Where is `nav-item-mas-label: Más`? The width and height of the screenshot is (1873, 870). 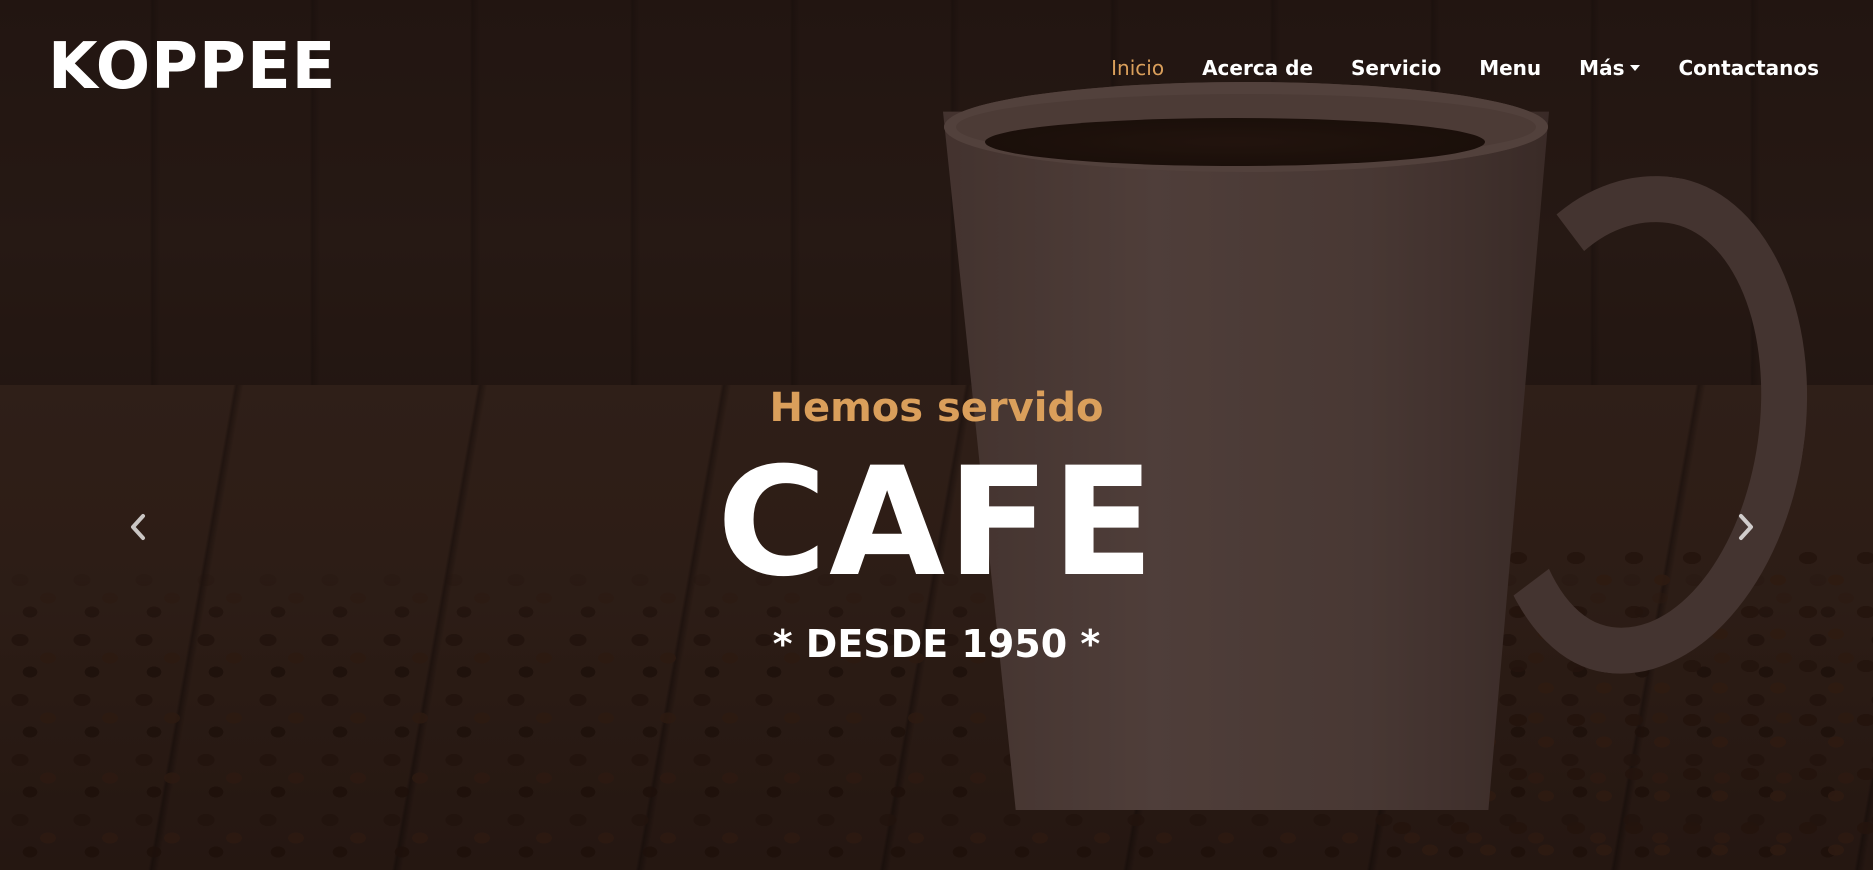 nav-item-mas-label: Más is located at coordinates (1602, 68).